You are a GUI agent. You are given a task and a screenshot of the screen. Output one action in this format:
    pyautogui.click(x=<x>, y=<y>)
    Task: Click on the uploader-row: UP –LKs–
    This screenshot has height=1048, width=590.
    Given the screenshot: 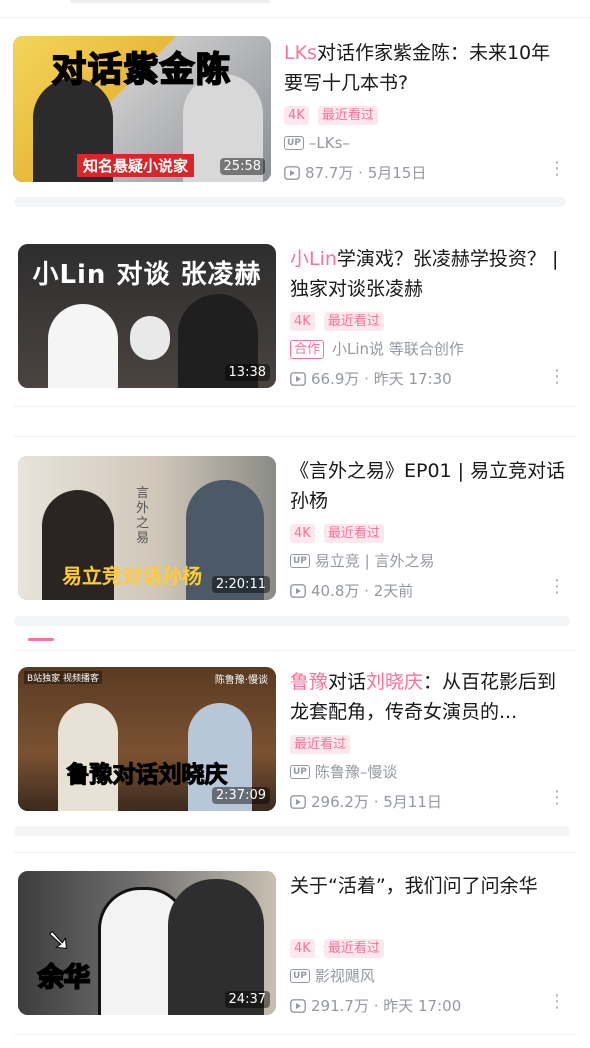 What is the action you would take?
    pyautogui.click(x=426, y=143)
    